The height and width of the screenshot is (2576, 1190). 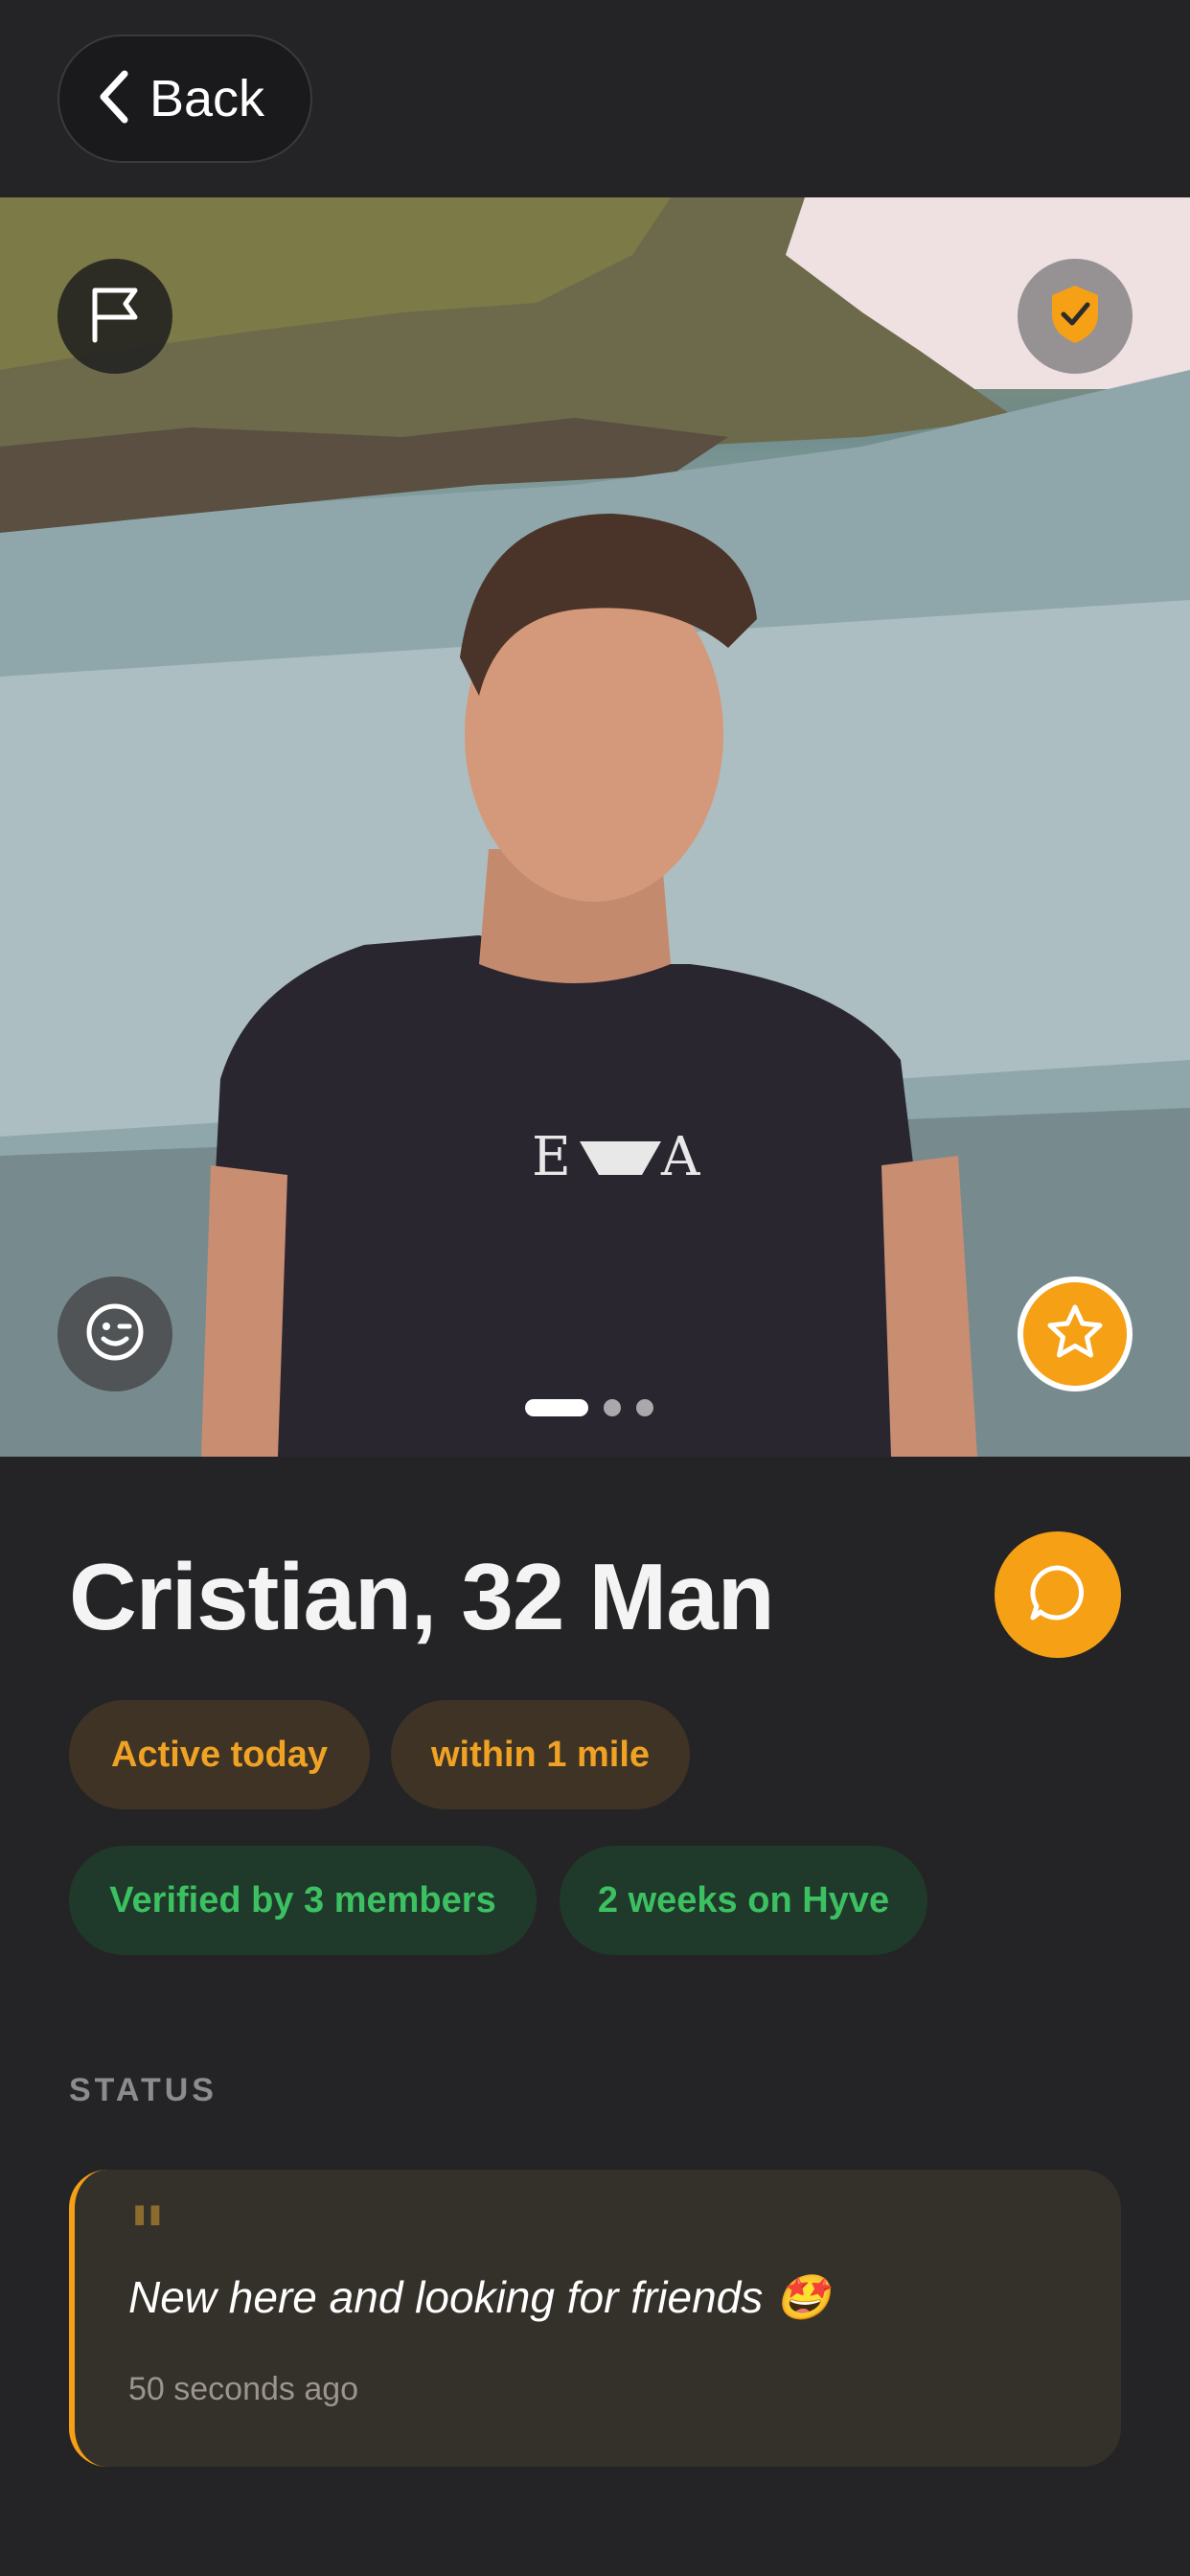 What do you see at coordinates (480, 2297) in the screenshot?
I see `status-text: New here and looking for friends 🤩` at bounding box center [480, 2297].